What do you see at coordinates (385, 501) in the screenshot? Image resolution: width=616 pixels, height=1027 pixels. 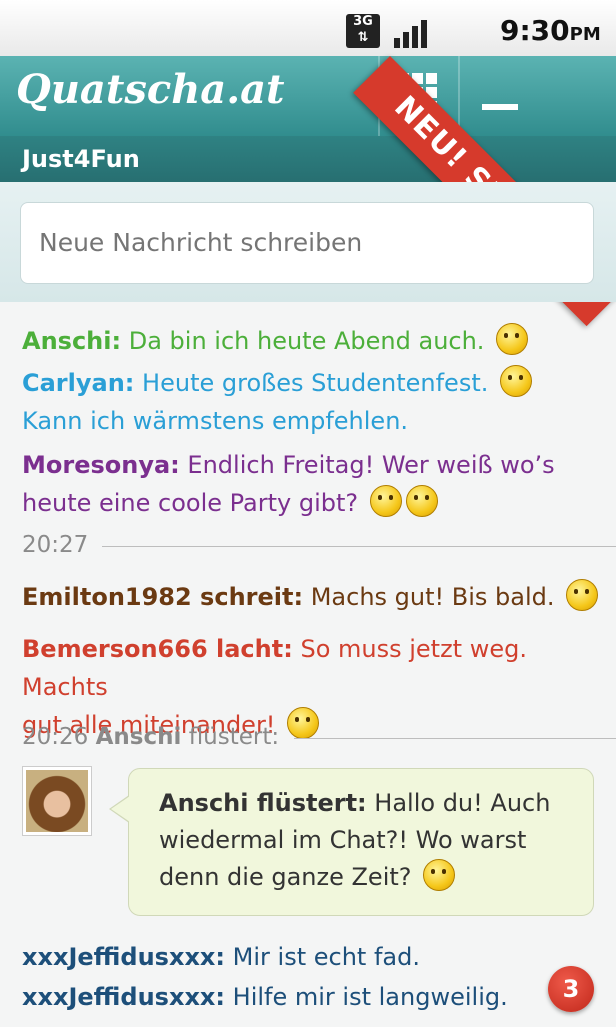 I see `cool-smiley-icon` at bounding box center [385, 501].